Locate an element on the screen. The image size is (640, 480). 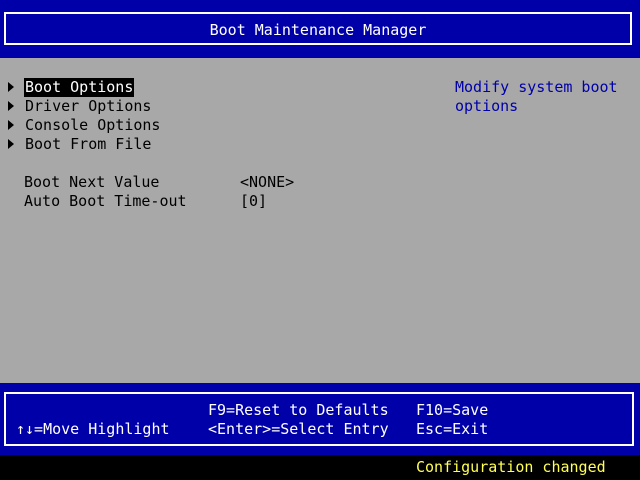
menu-item-label: Boot From File is located at coordinates (88, 144).